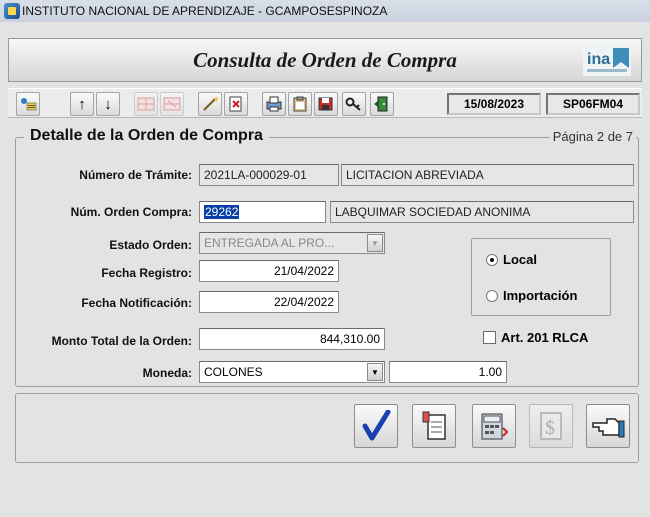  I want to click on print-icon, so click(274, 104).